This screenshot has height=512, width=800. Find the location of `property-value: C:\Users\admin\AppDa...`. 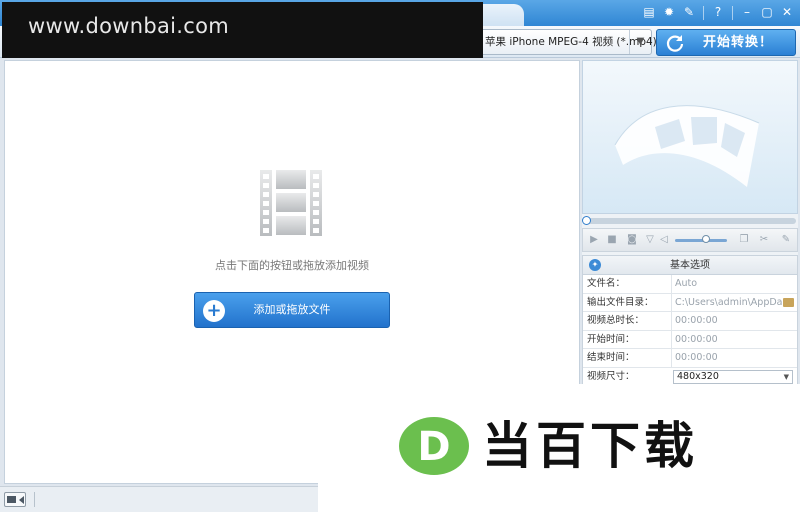

property-value: C:\Users\admin\AppDa... is located at coordinates (732, 302).